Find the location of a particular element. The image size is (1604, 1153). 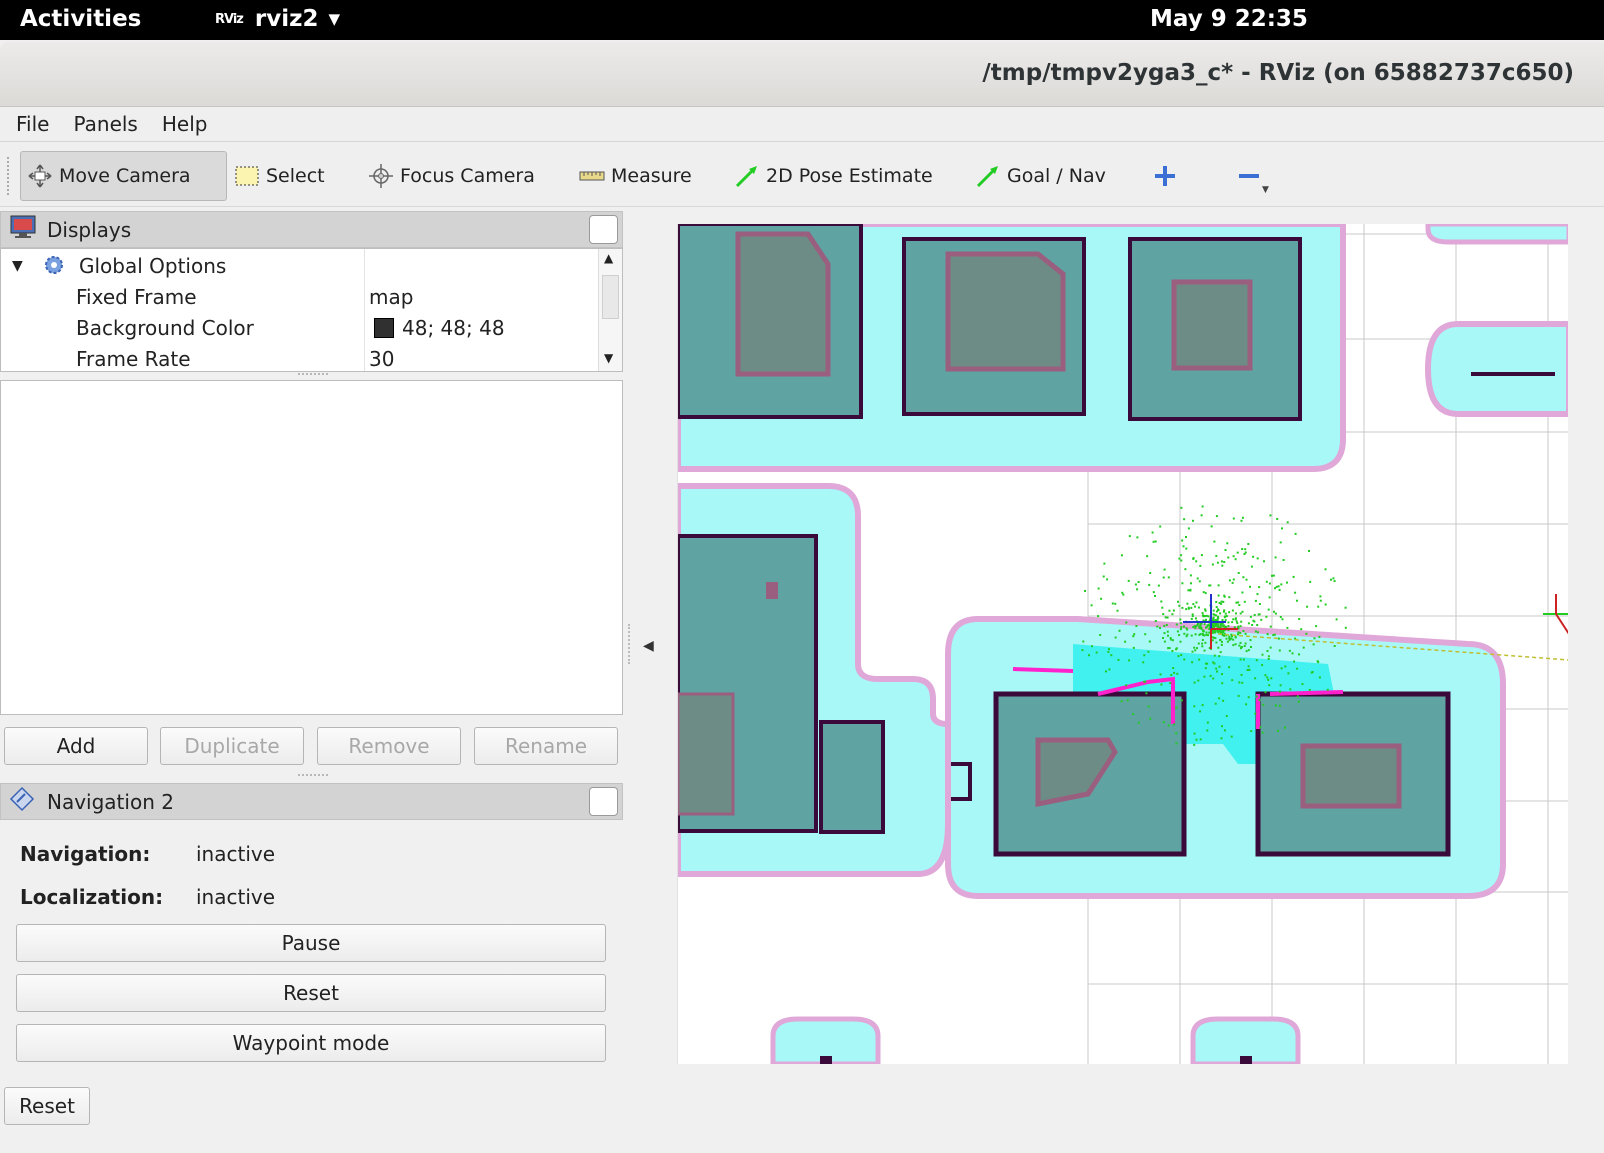

panel-splitter is located at coordinates (629, 644).